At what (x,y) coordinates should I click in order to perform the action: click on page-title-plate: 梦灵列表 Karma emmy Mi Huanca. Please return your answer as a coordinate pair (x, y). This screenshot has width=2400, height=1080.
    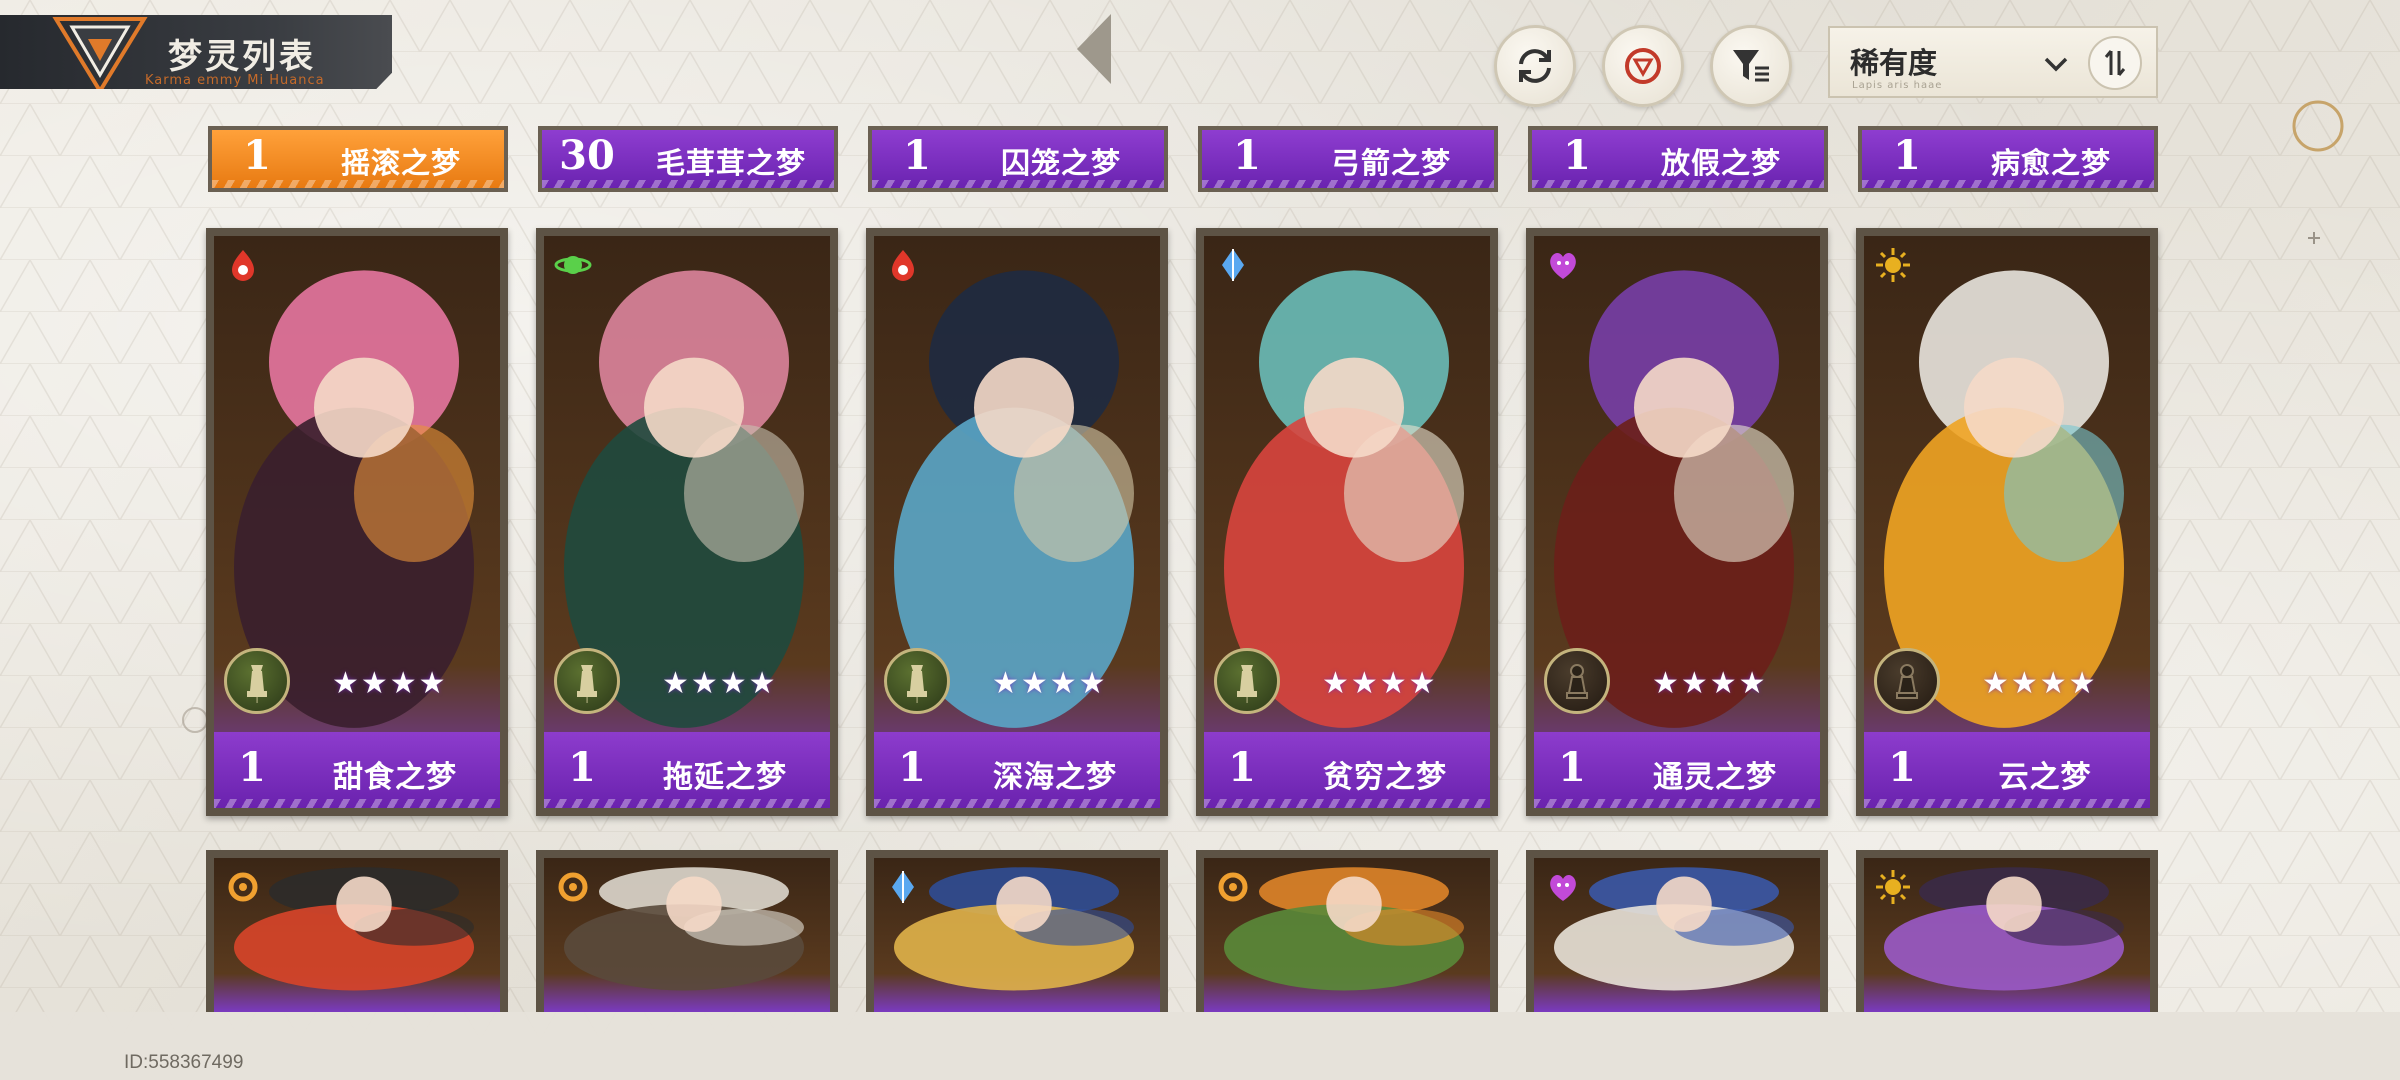
    Looking at the image, I should click on (196, 52).